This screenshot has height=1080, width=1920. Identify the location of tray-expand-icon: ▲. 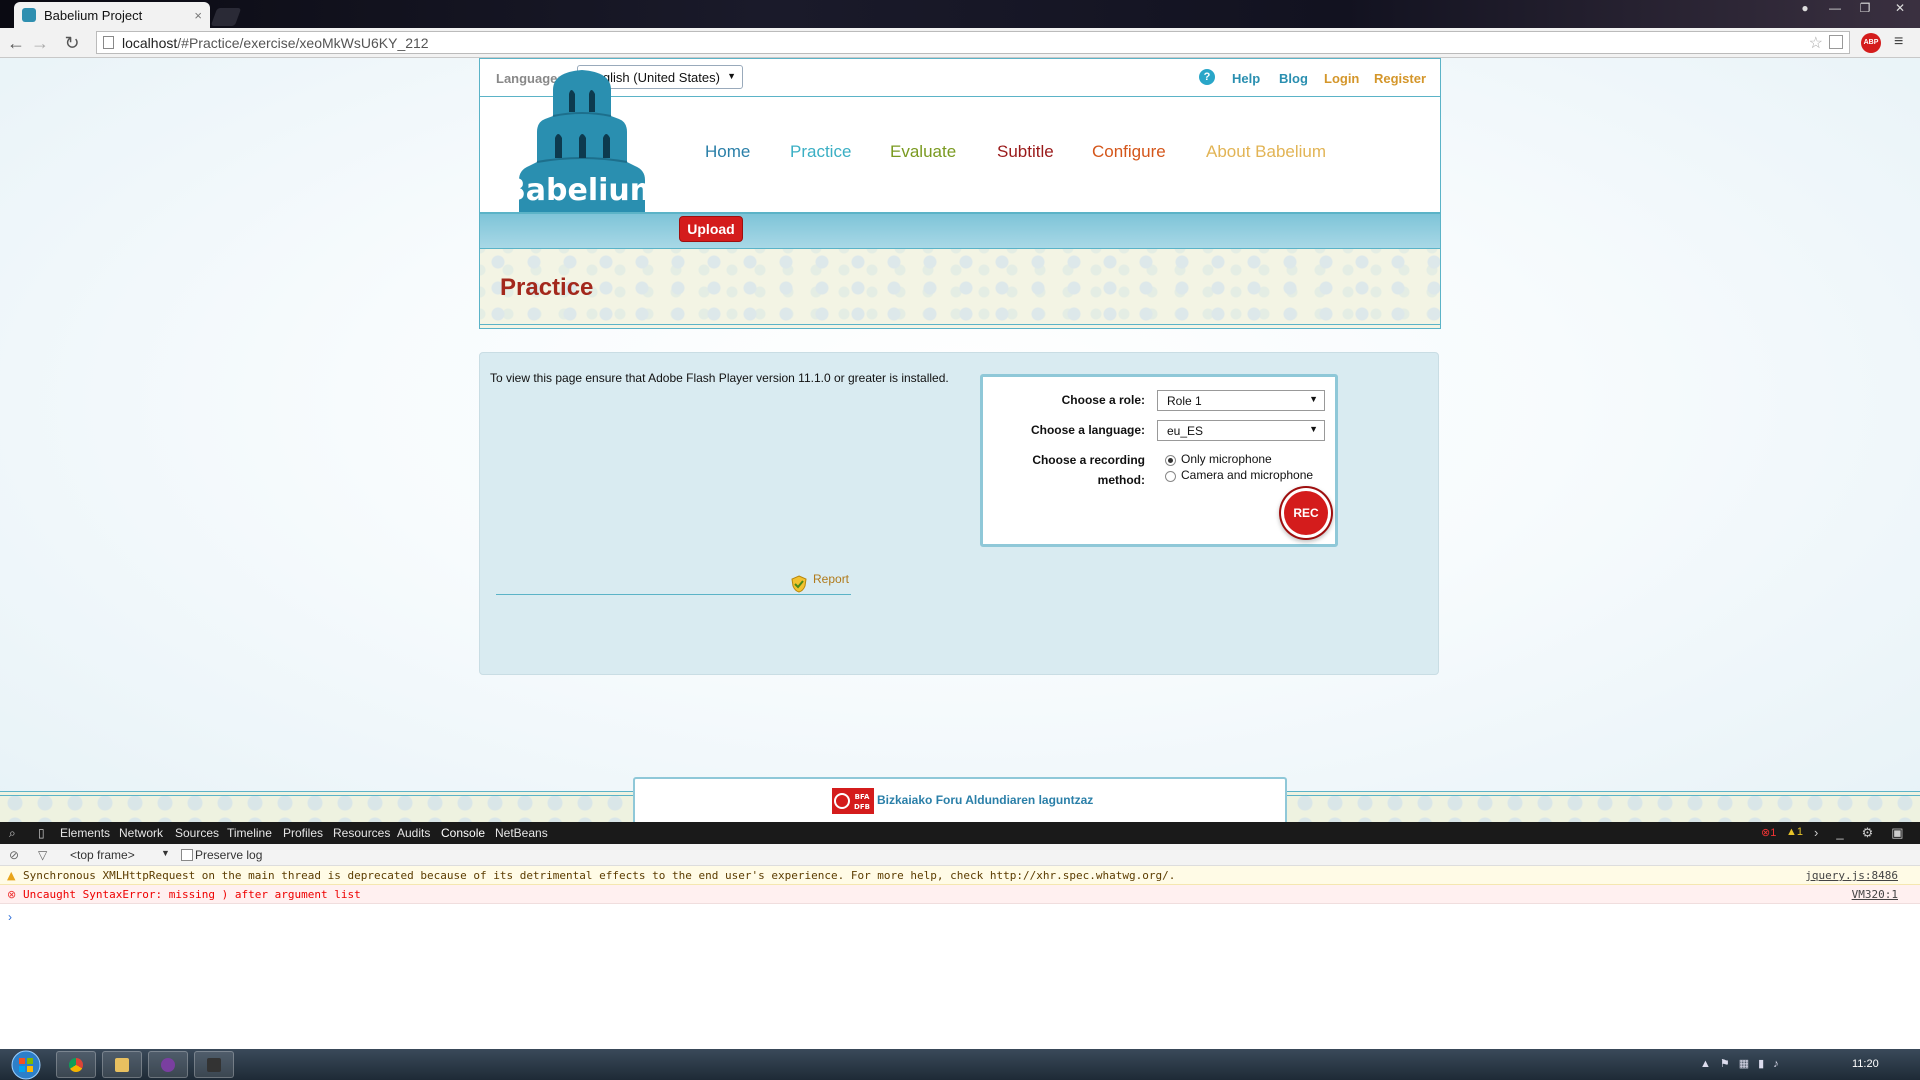
(1710, 1064).